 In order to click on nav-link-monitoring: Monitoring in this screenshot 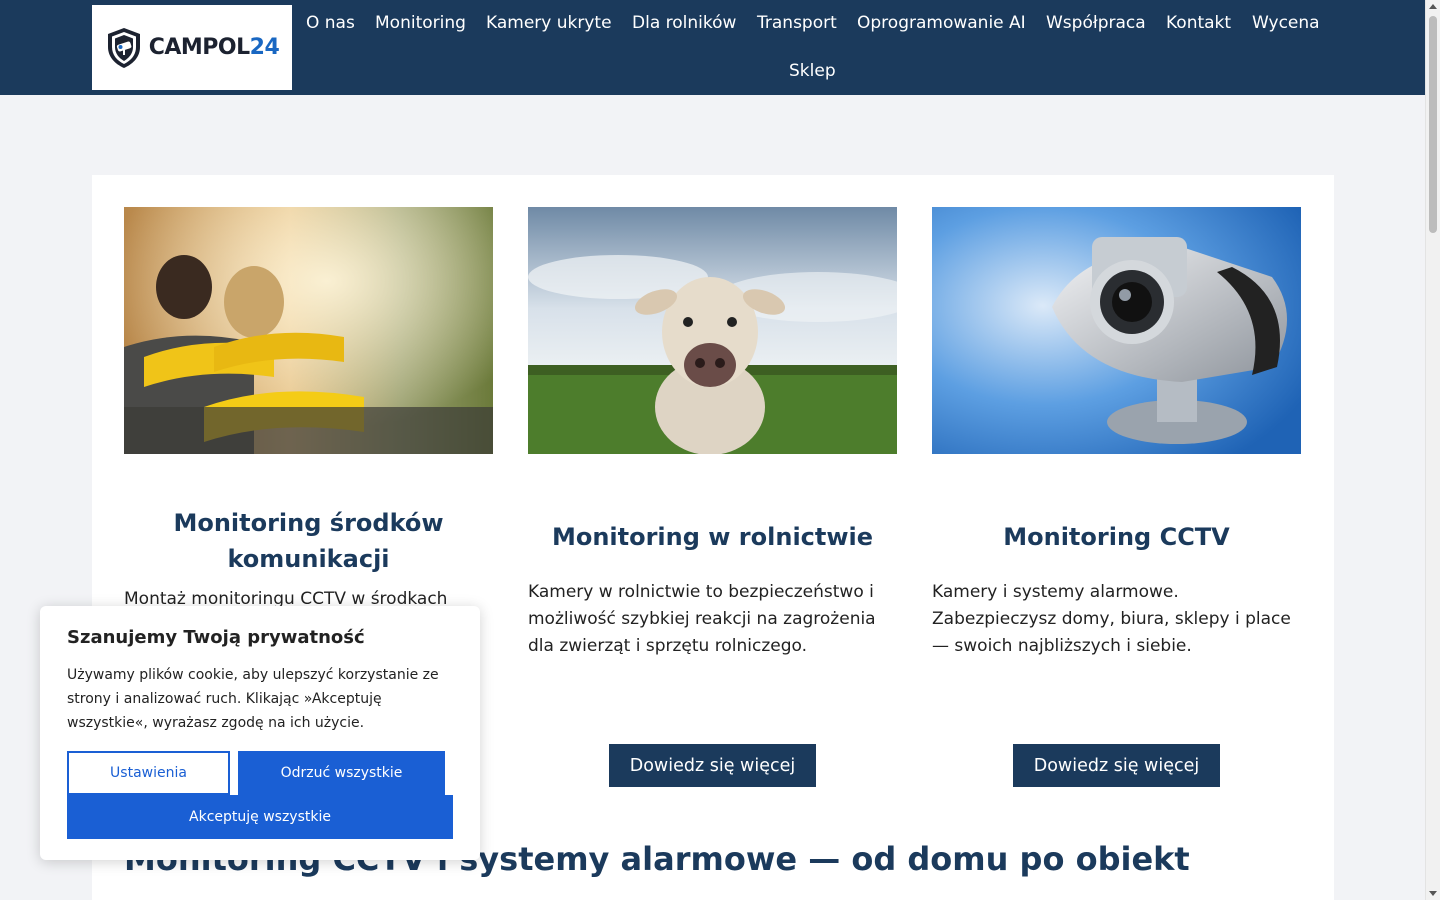, I will do `click(420, 23)`.